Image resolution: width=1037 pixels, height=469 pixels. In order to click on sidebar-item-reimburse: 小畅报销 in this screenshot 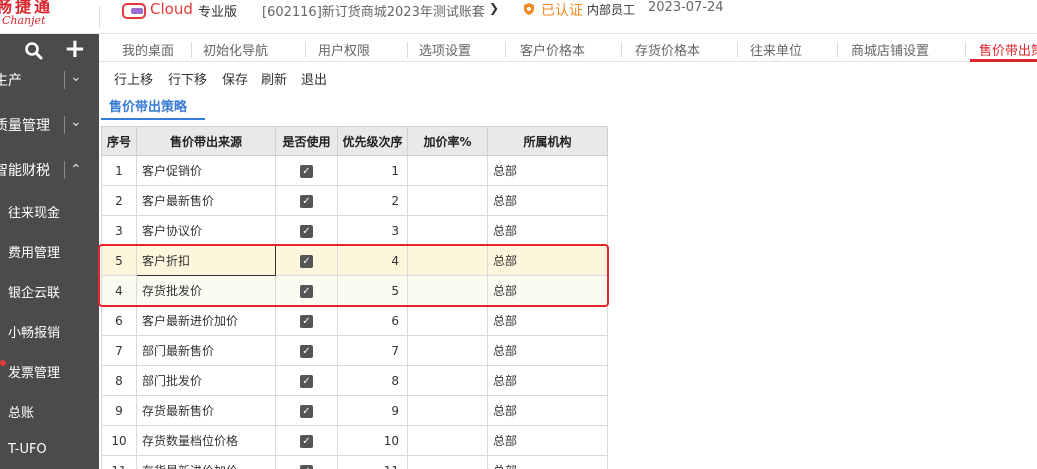, I will do `click(49, 331)`.